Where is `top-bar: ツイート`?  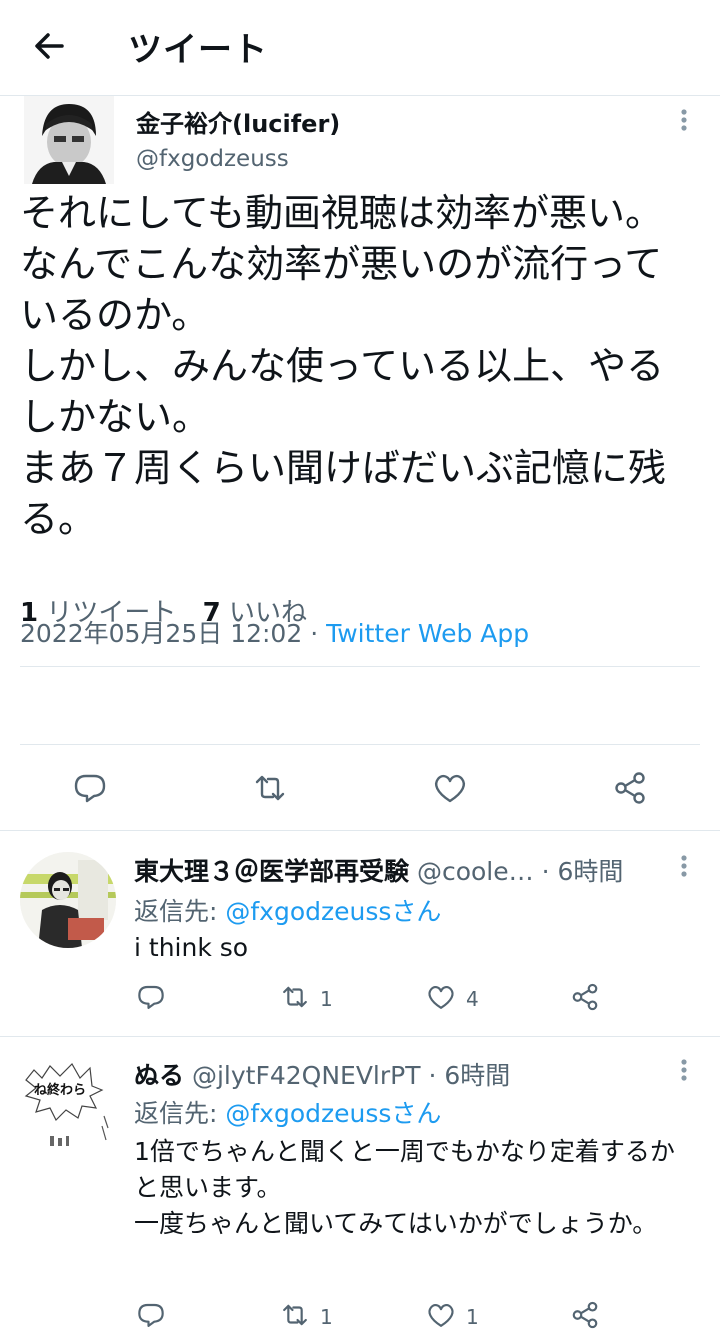 top-bar: ツイート is located at coordinates (360, 48).